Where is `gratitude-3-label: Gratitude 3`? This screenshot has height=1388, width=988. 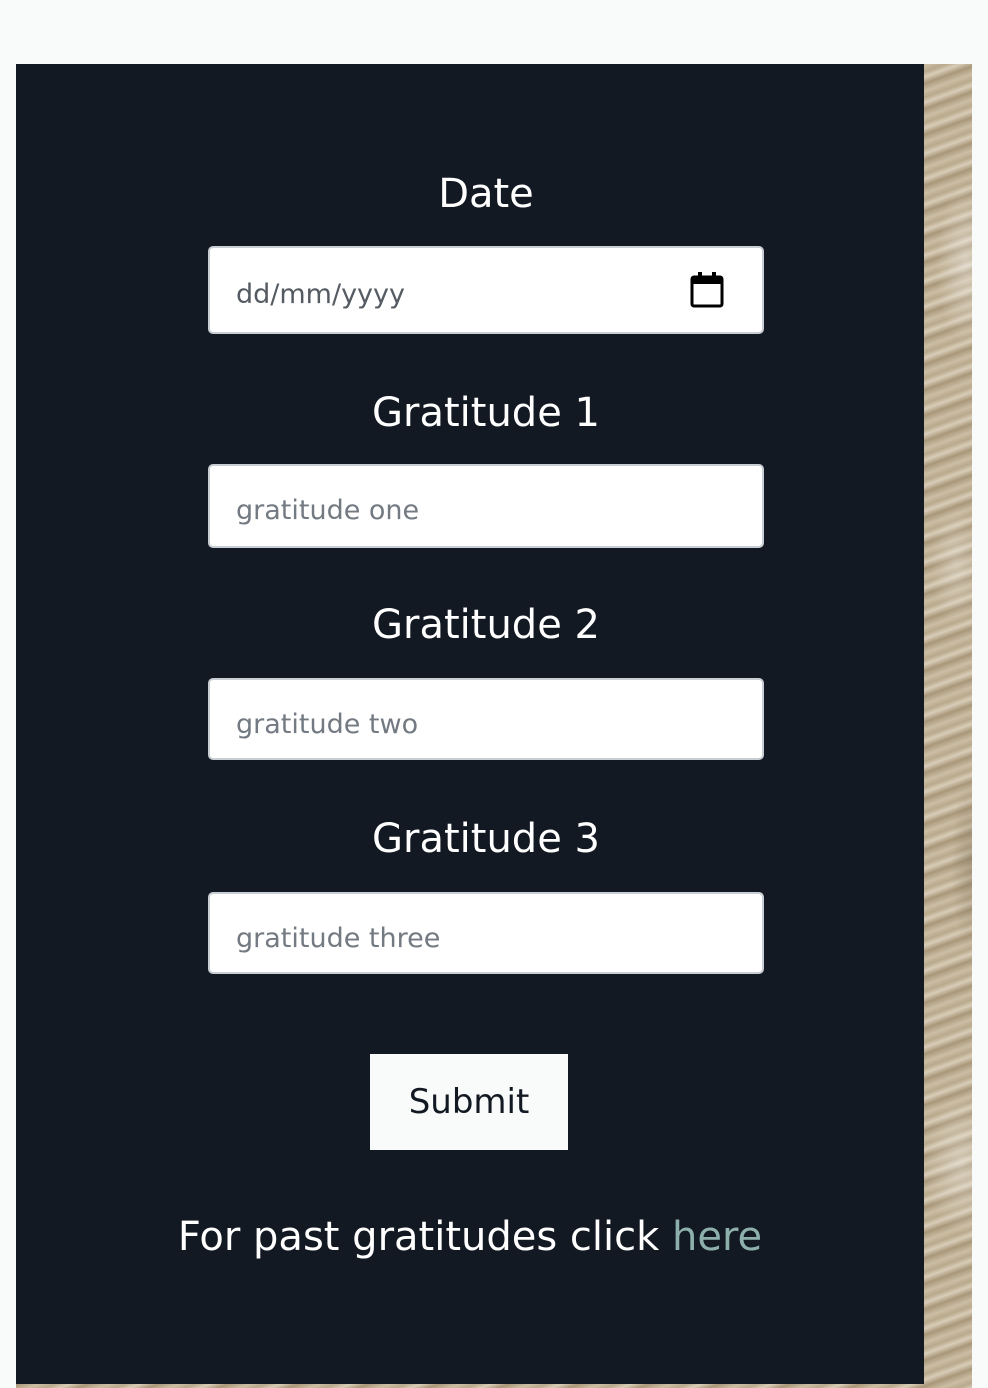
gratitude-3-label: Gratitude 3 is located at coordinates (486, 839).